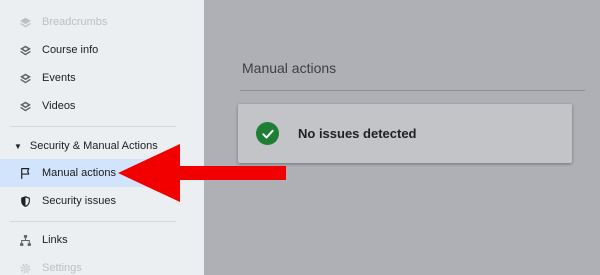  Describe the element at coordinates (357, 133) in the screenshot. I see `status-message: No issues detected` at that location.